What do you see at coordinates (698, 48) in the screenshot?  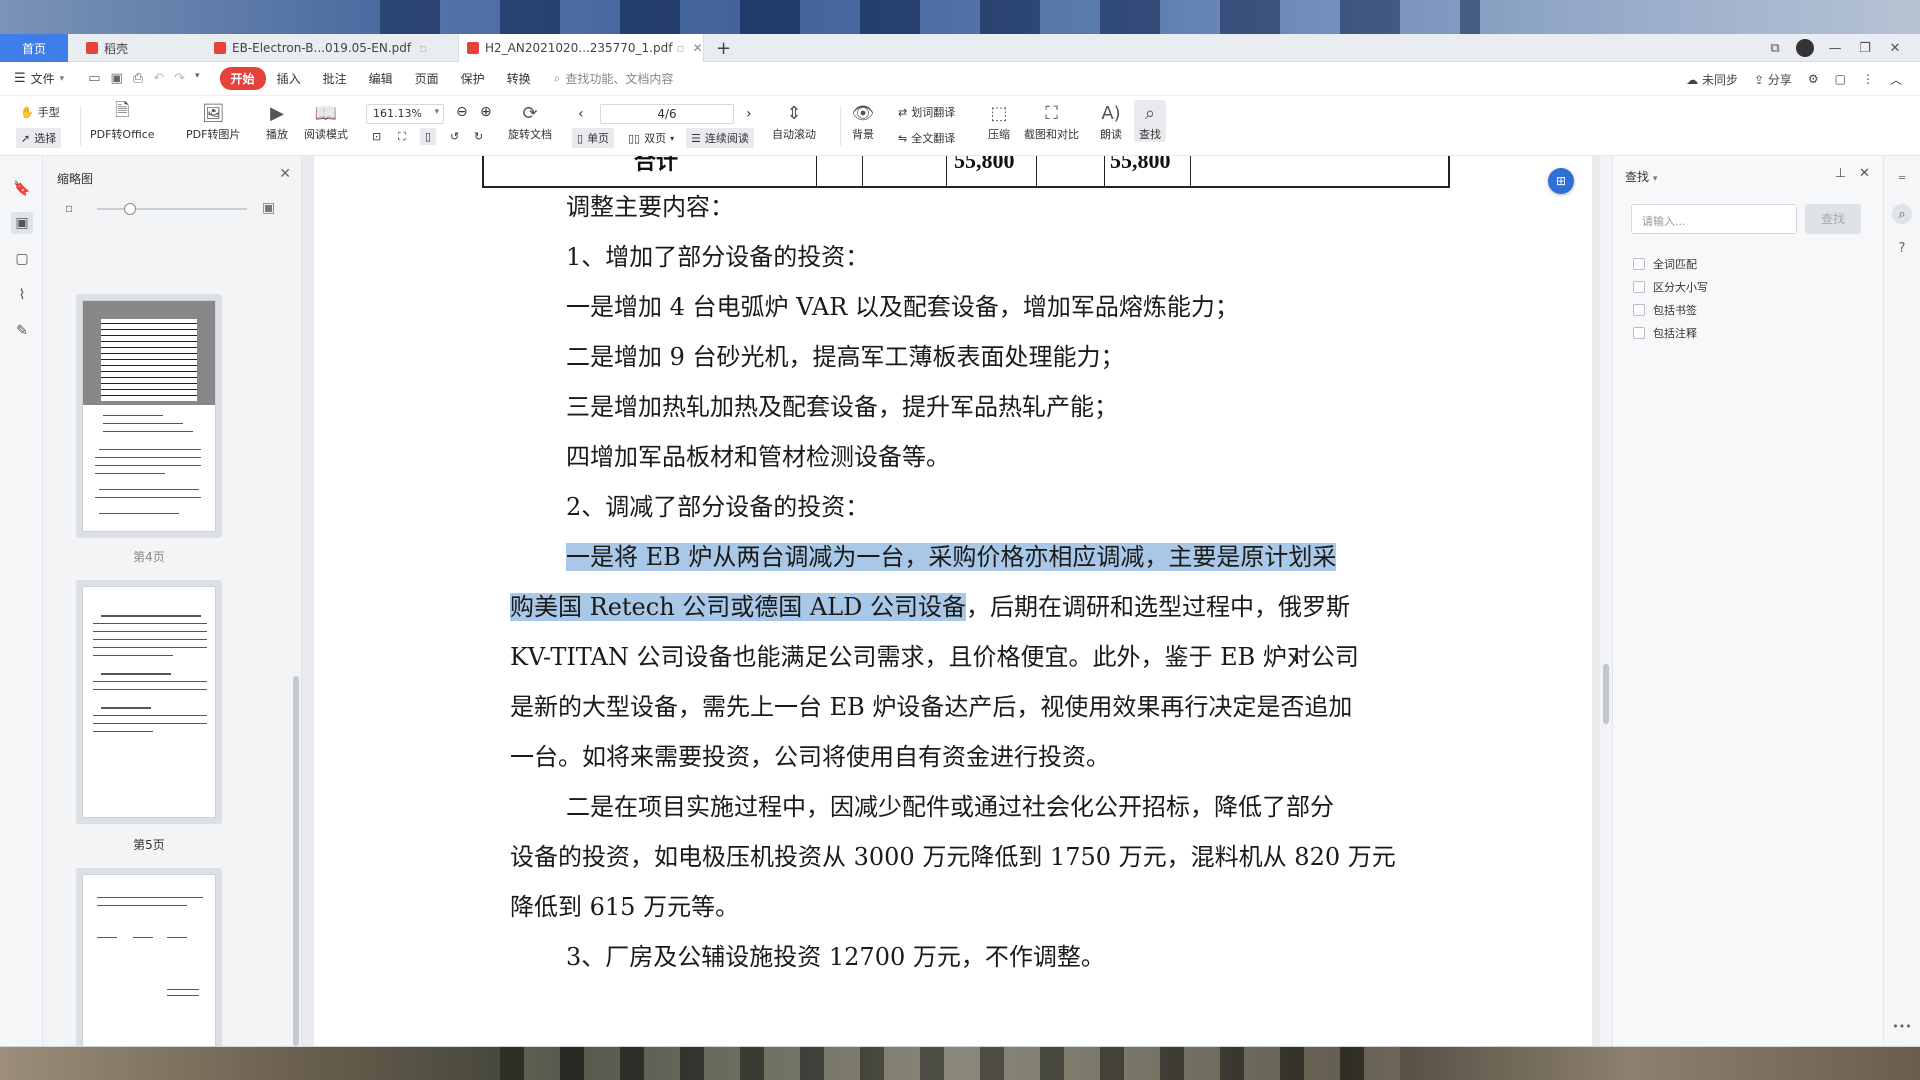 I see `close-tab-icon: ✕` at bounding box center [698, 48].